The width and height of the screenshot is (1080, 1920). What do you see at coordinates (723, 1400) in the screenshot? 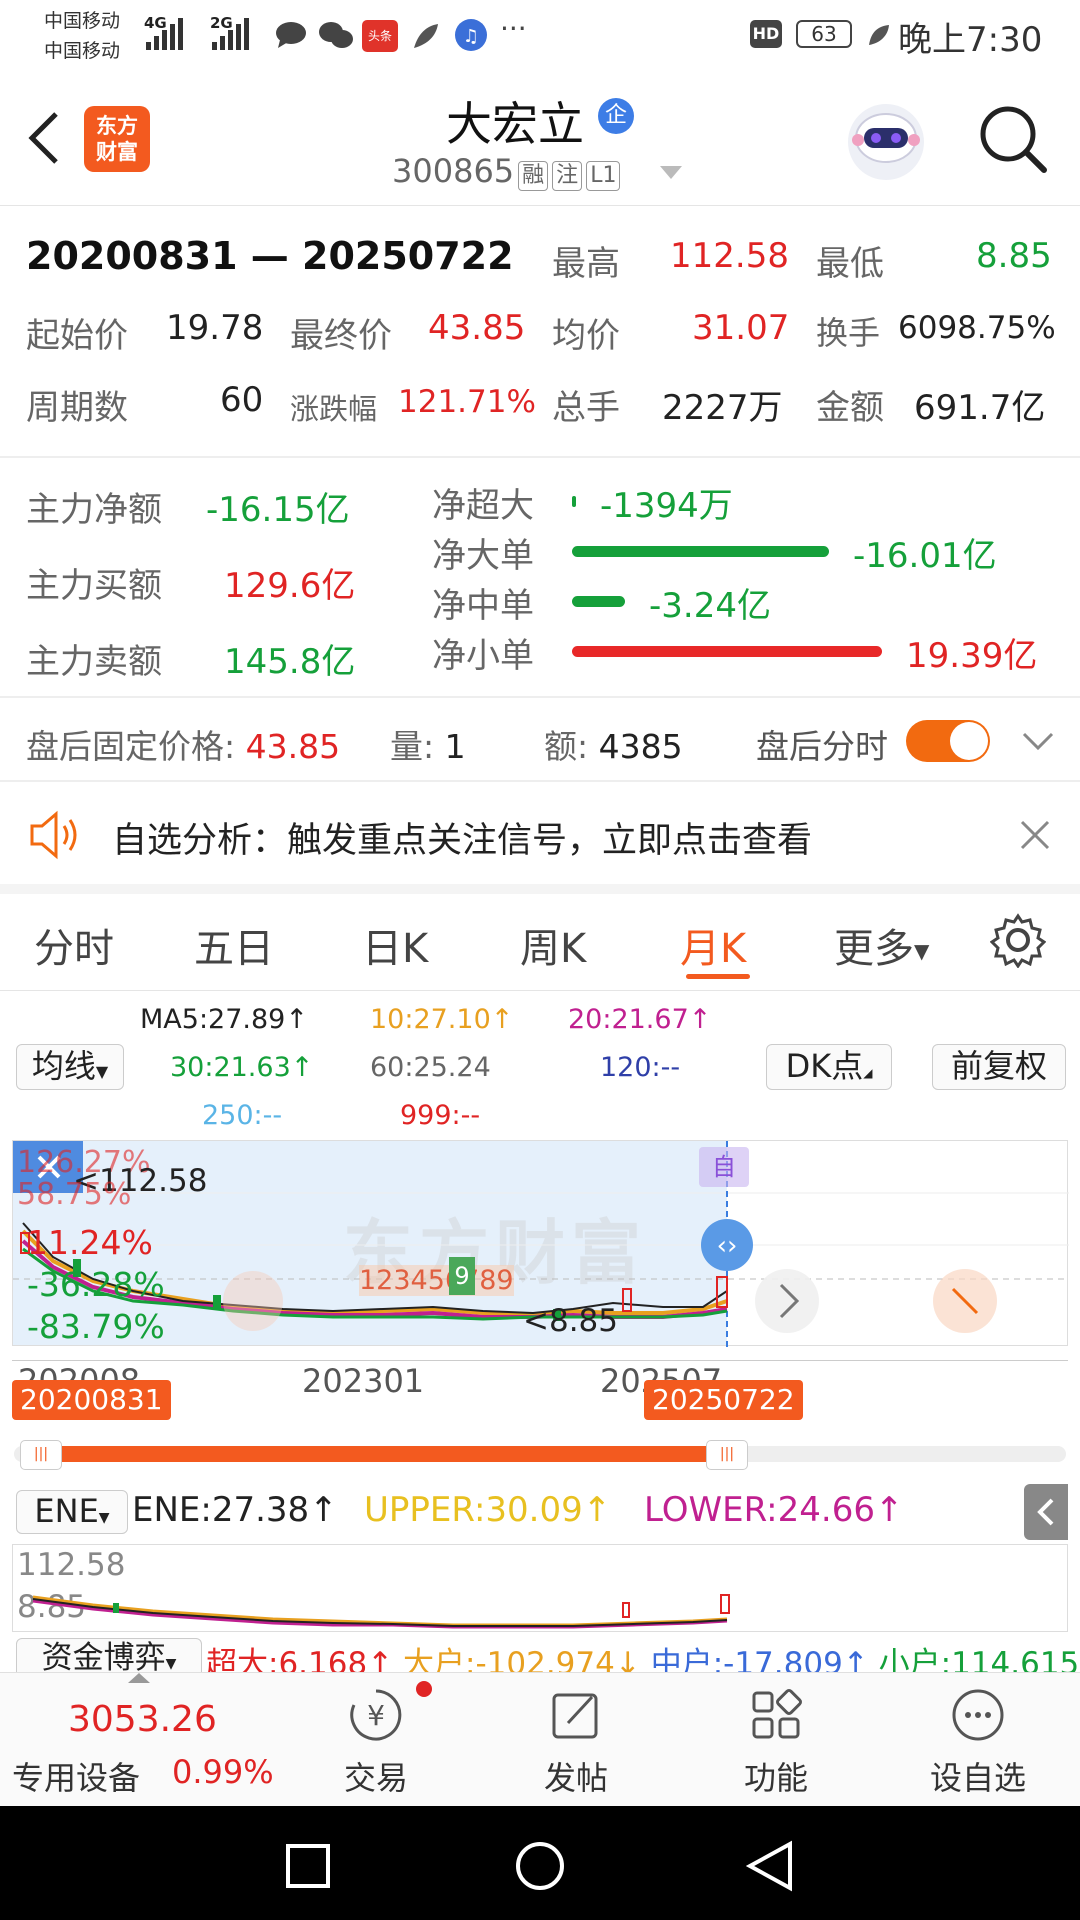
I see `range-end-label: 20250722` at bounding box center [723, 1400].